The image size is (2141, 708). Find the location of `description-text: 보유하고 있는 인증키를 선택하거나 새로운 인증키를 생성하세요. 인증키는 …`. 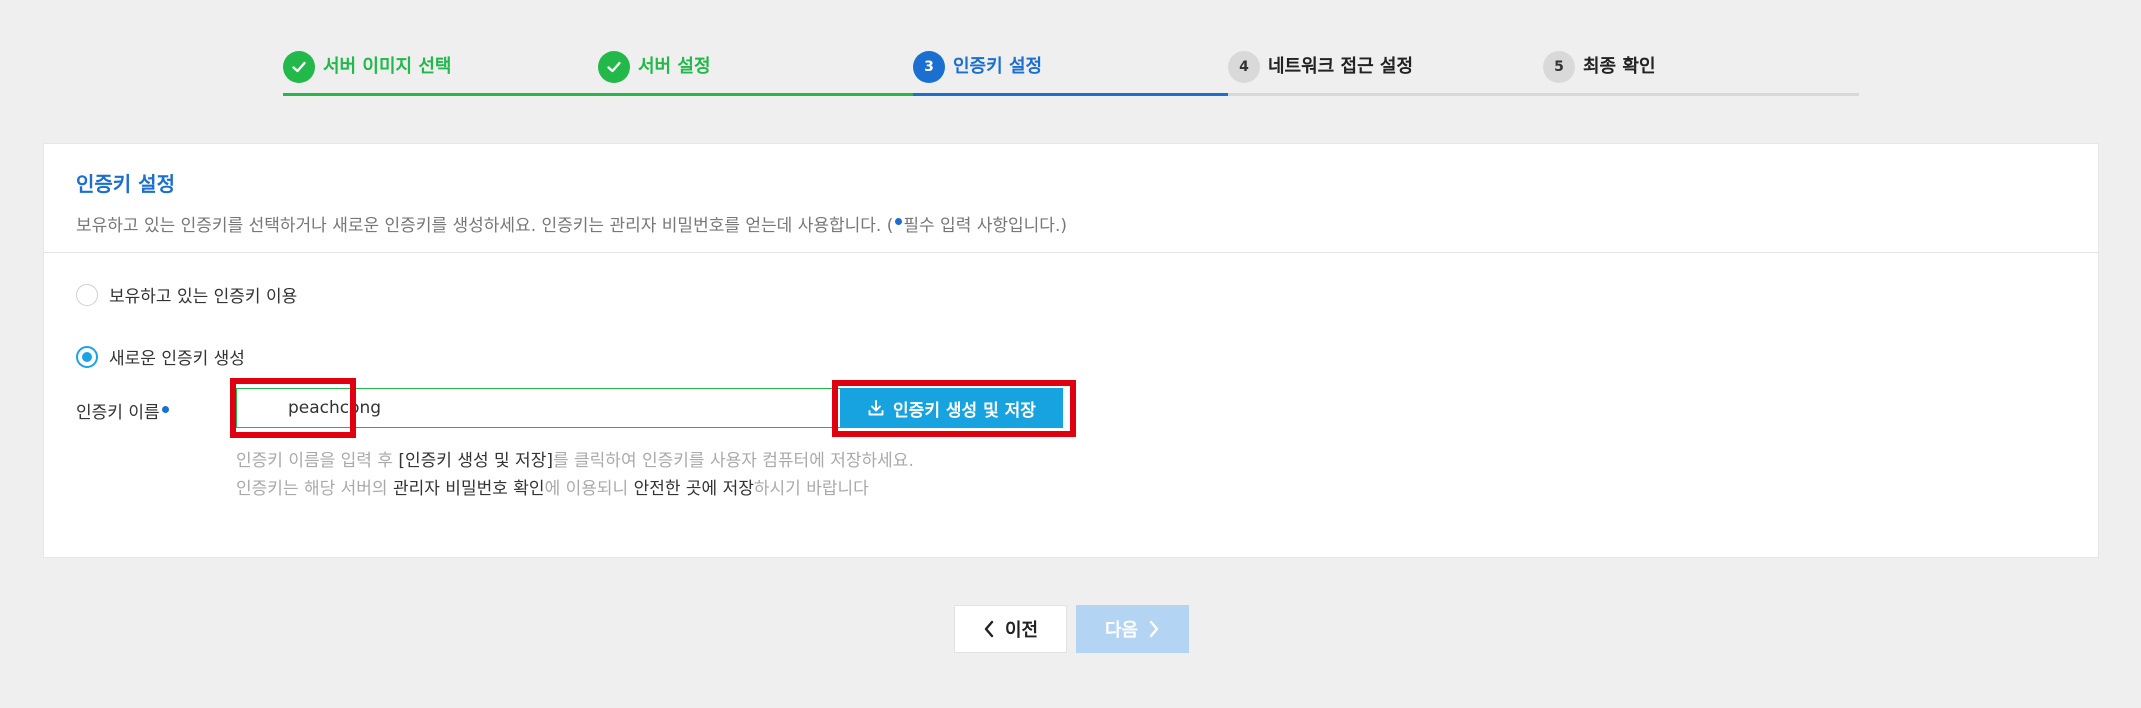

description-text: 보유하고 있는 인증키를 선택하거나 새로운 인증키를 생성하세요. 인증키는 … is located at coordinates (485, 226).